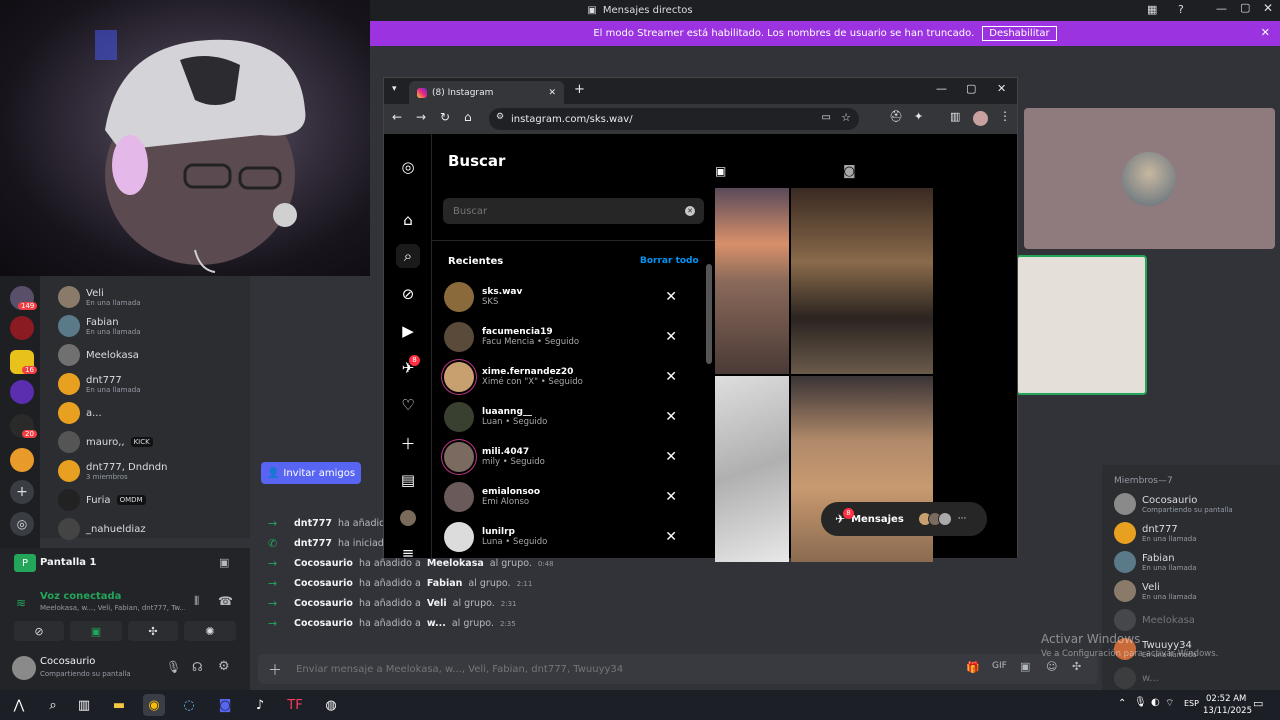 This screenshot has height=720, width=1280. I want to click on more-icon: ≡, so click(408, 553).